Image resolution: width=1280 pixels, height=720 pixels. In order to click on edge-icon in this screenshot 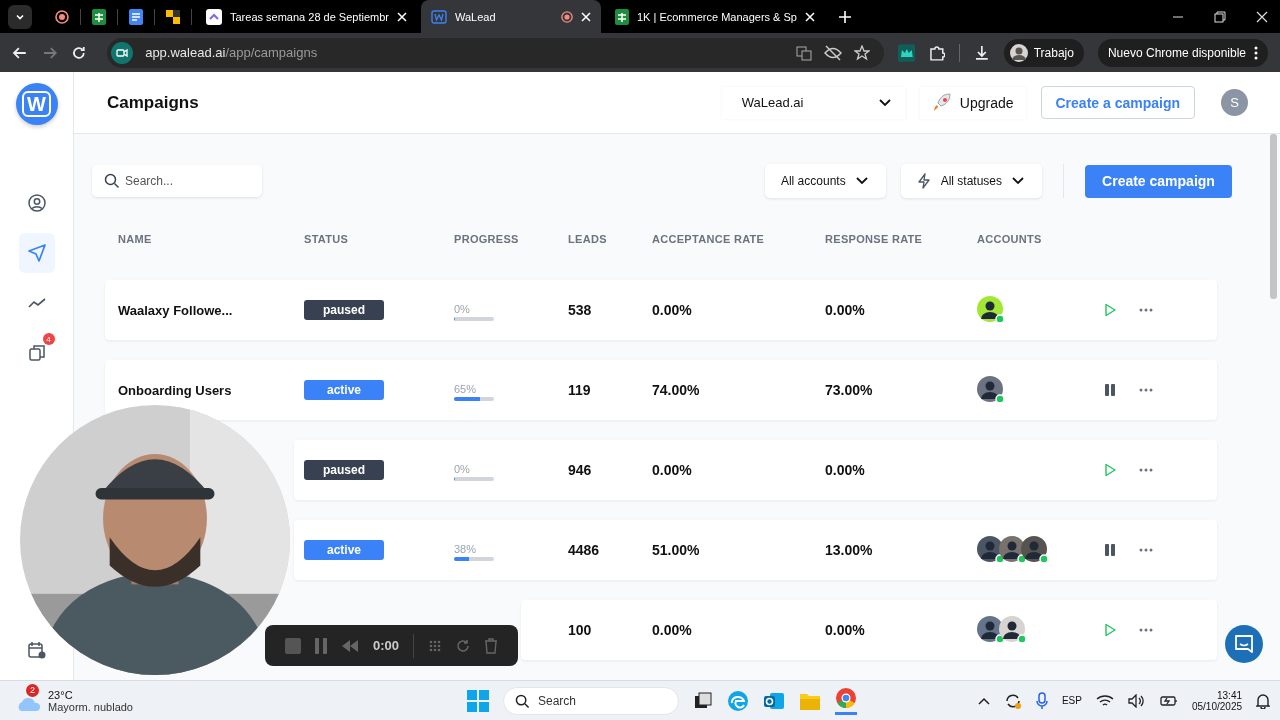, I will do `click(737, 700)`.